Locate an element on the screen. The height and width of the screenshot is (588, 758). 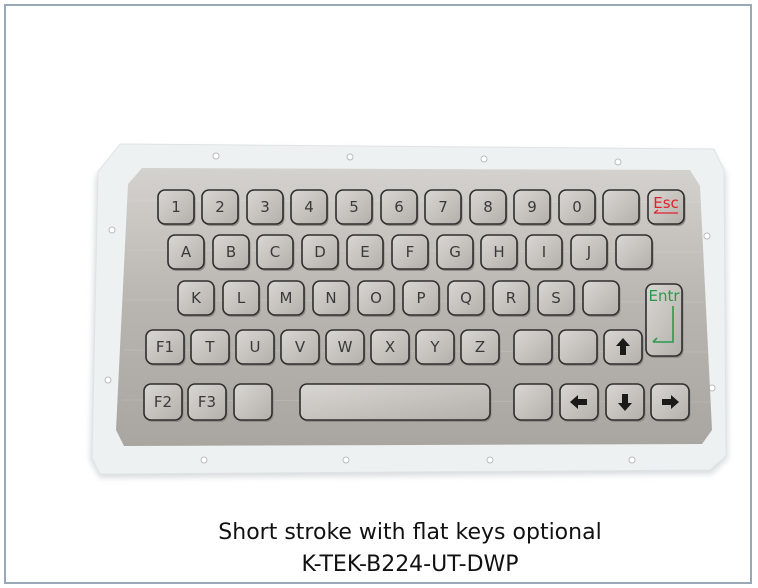
key-t: T is located at coordinates (210, 347).